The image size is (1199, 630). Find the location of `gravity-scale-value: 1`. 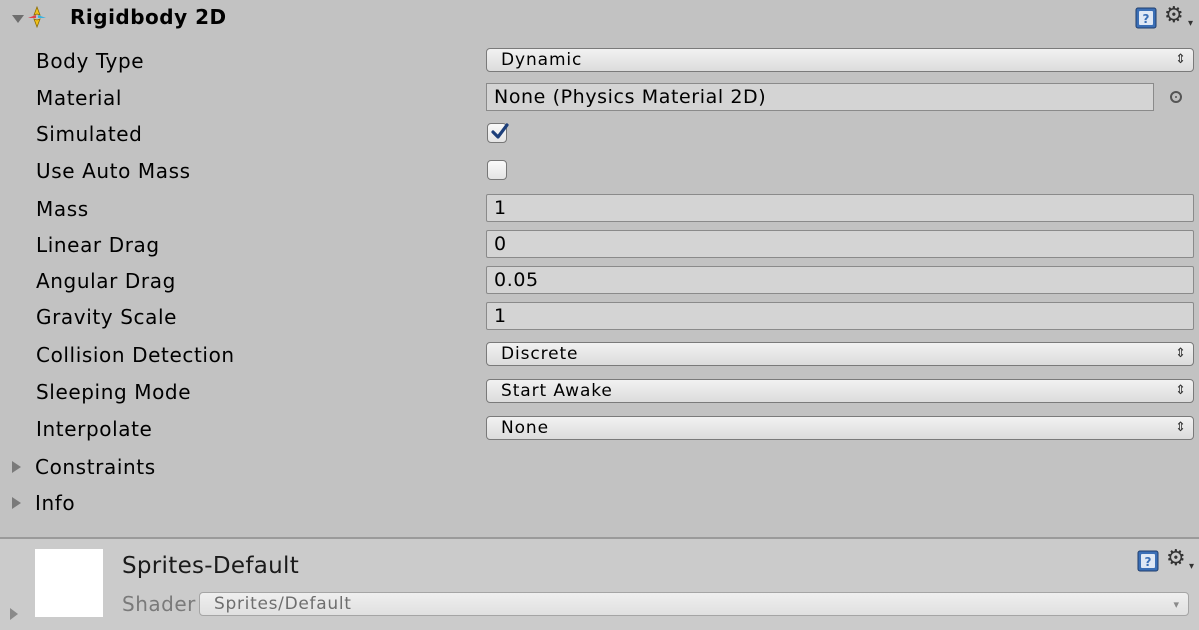

gravity-scale-value: 1 is located at coordinates (500, 316).